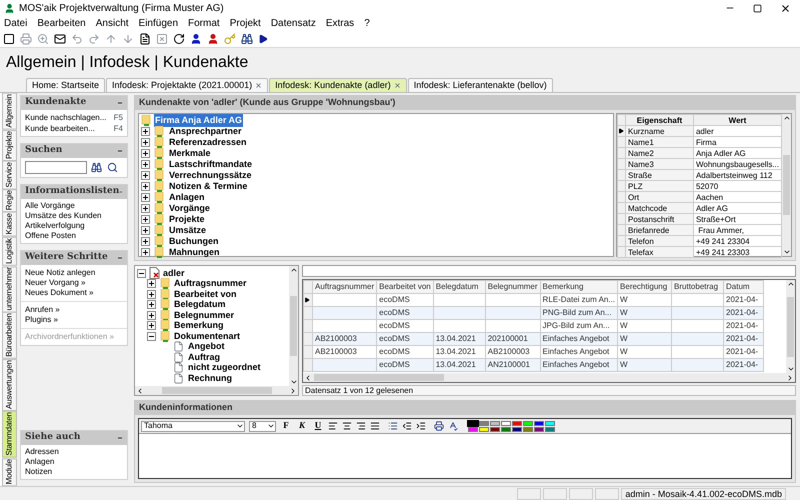 The width and height of the screenshot is (800, 500). I want to click on tree-node: Buchungen, so click(193, 241).